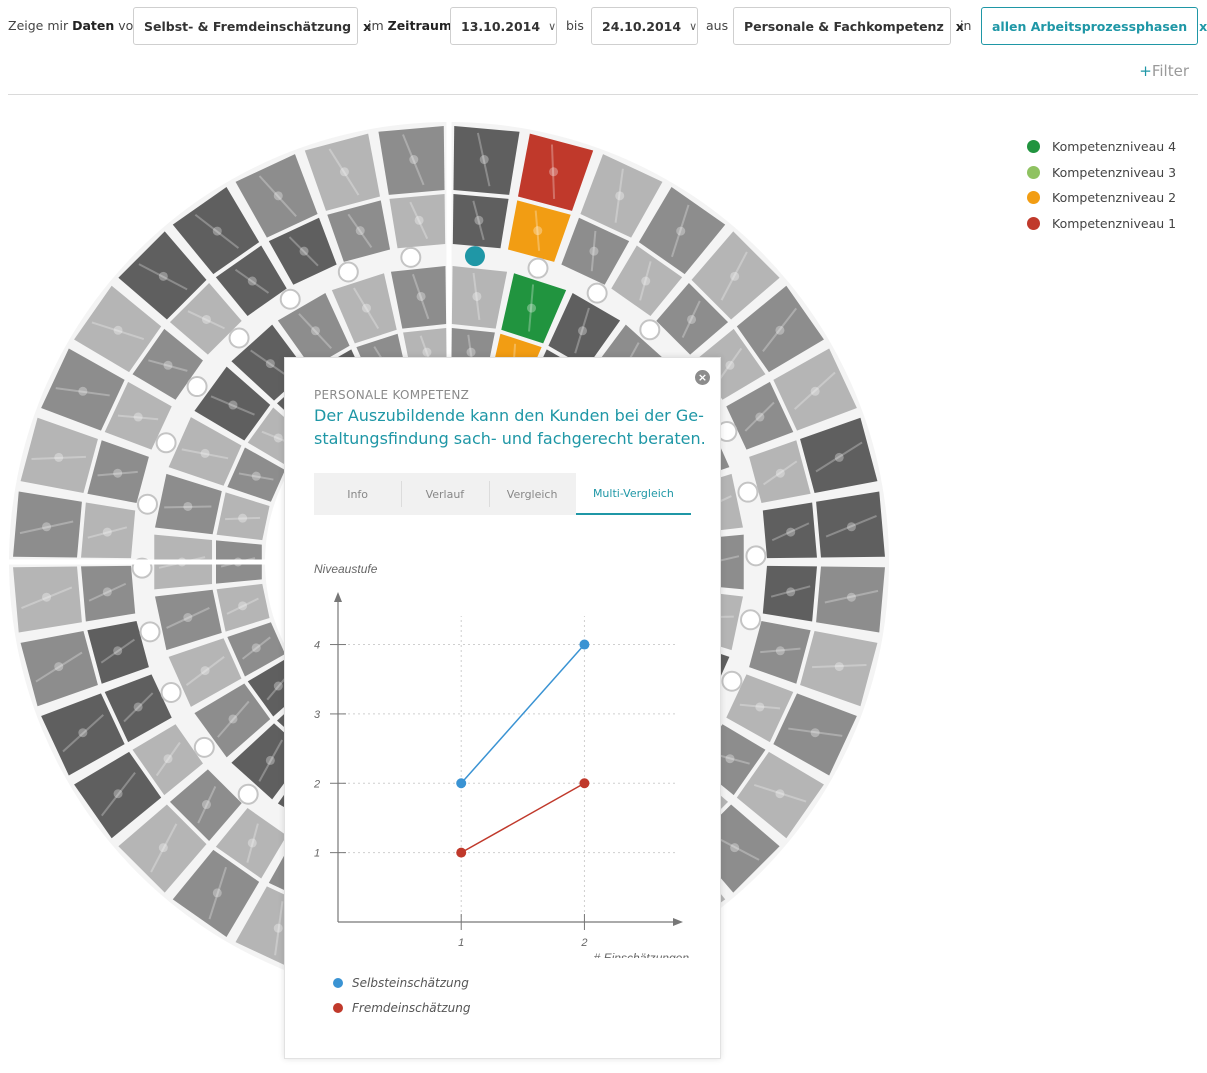  I want to click on series-line, so click(522, 818).